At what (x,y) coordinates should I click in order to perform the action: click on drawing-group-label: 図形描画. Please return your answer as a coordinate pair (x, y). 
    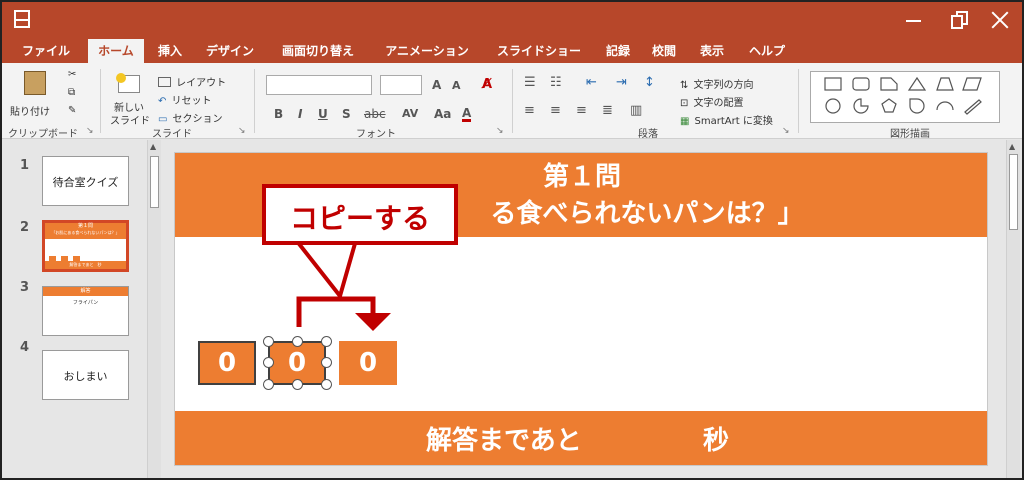
    Looking at the image, I should click on (910, 134).